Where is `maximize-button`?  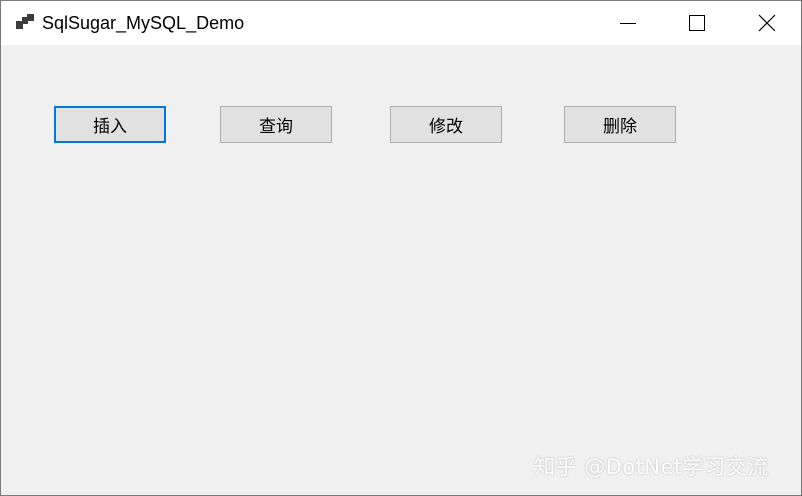
maximize-button is located at coordinates (697, 23).